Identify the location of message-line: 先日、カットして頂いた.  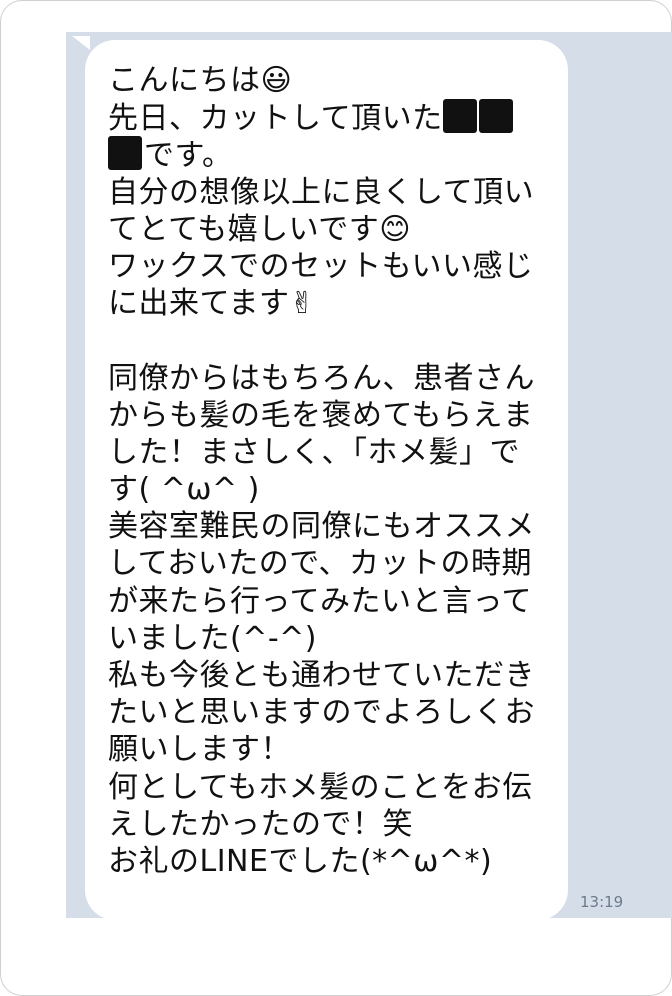
(333, 117).